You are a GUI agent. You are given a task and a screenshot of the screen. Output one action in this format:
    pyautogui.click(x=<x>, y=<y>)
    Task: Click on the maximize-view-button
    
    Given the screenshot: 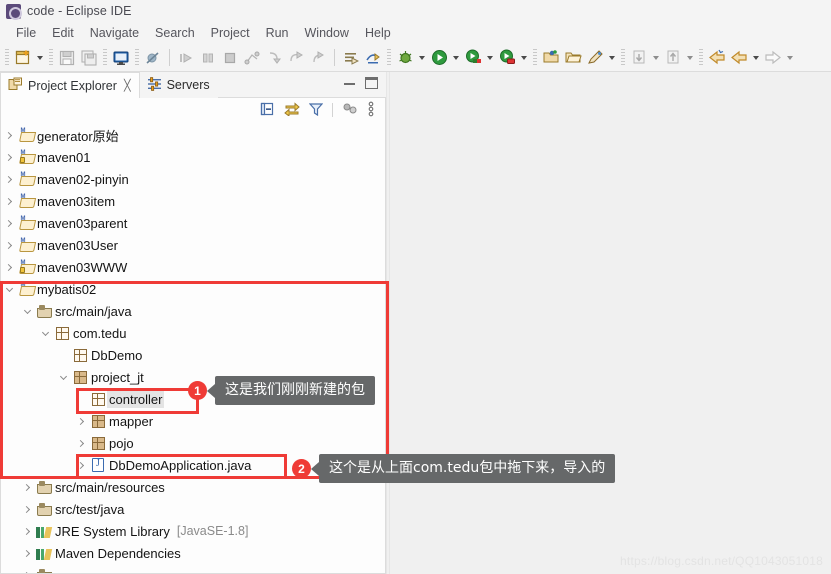 What is the action you would take?
    pyautogui.click(x=371, y=82)
    